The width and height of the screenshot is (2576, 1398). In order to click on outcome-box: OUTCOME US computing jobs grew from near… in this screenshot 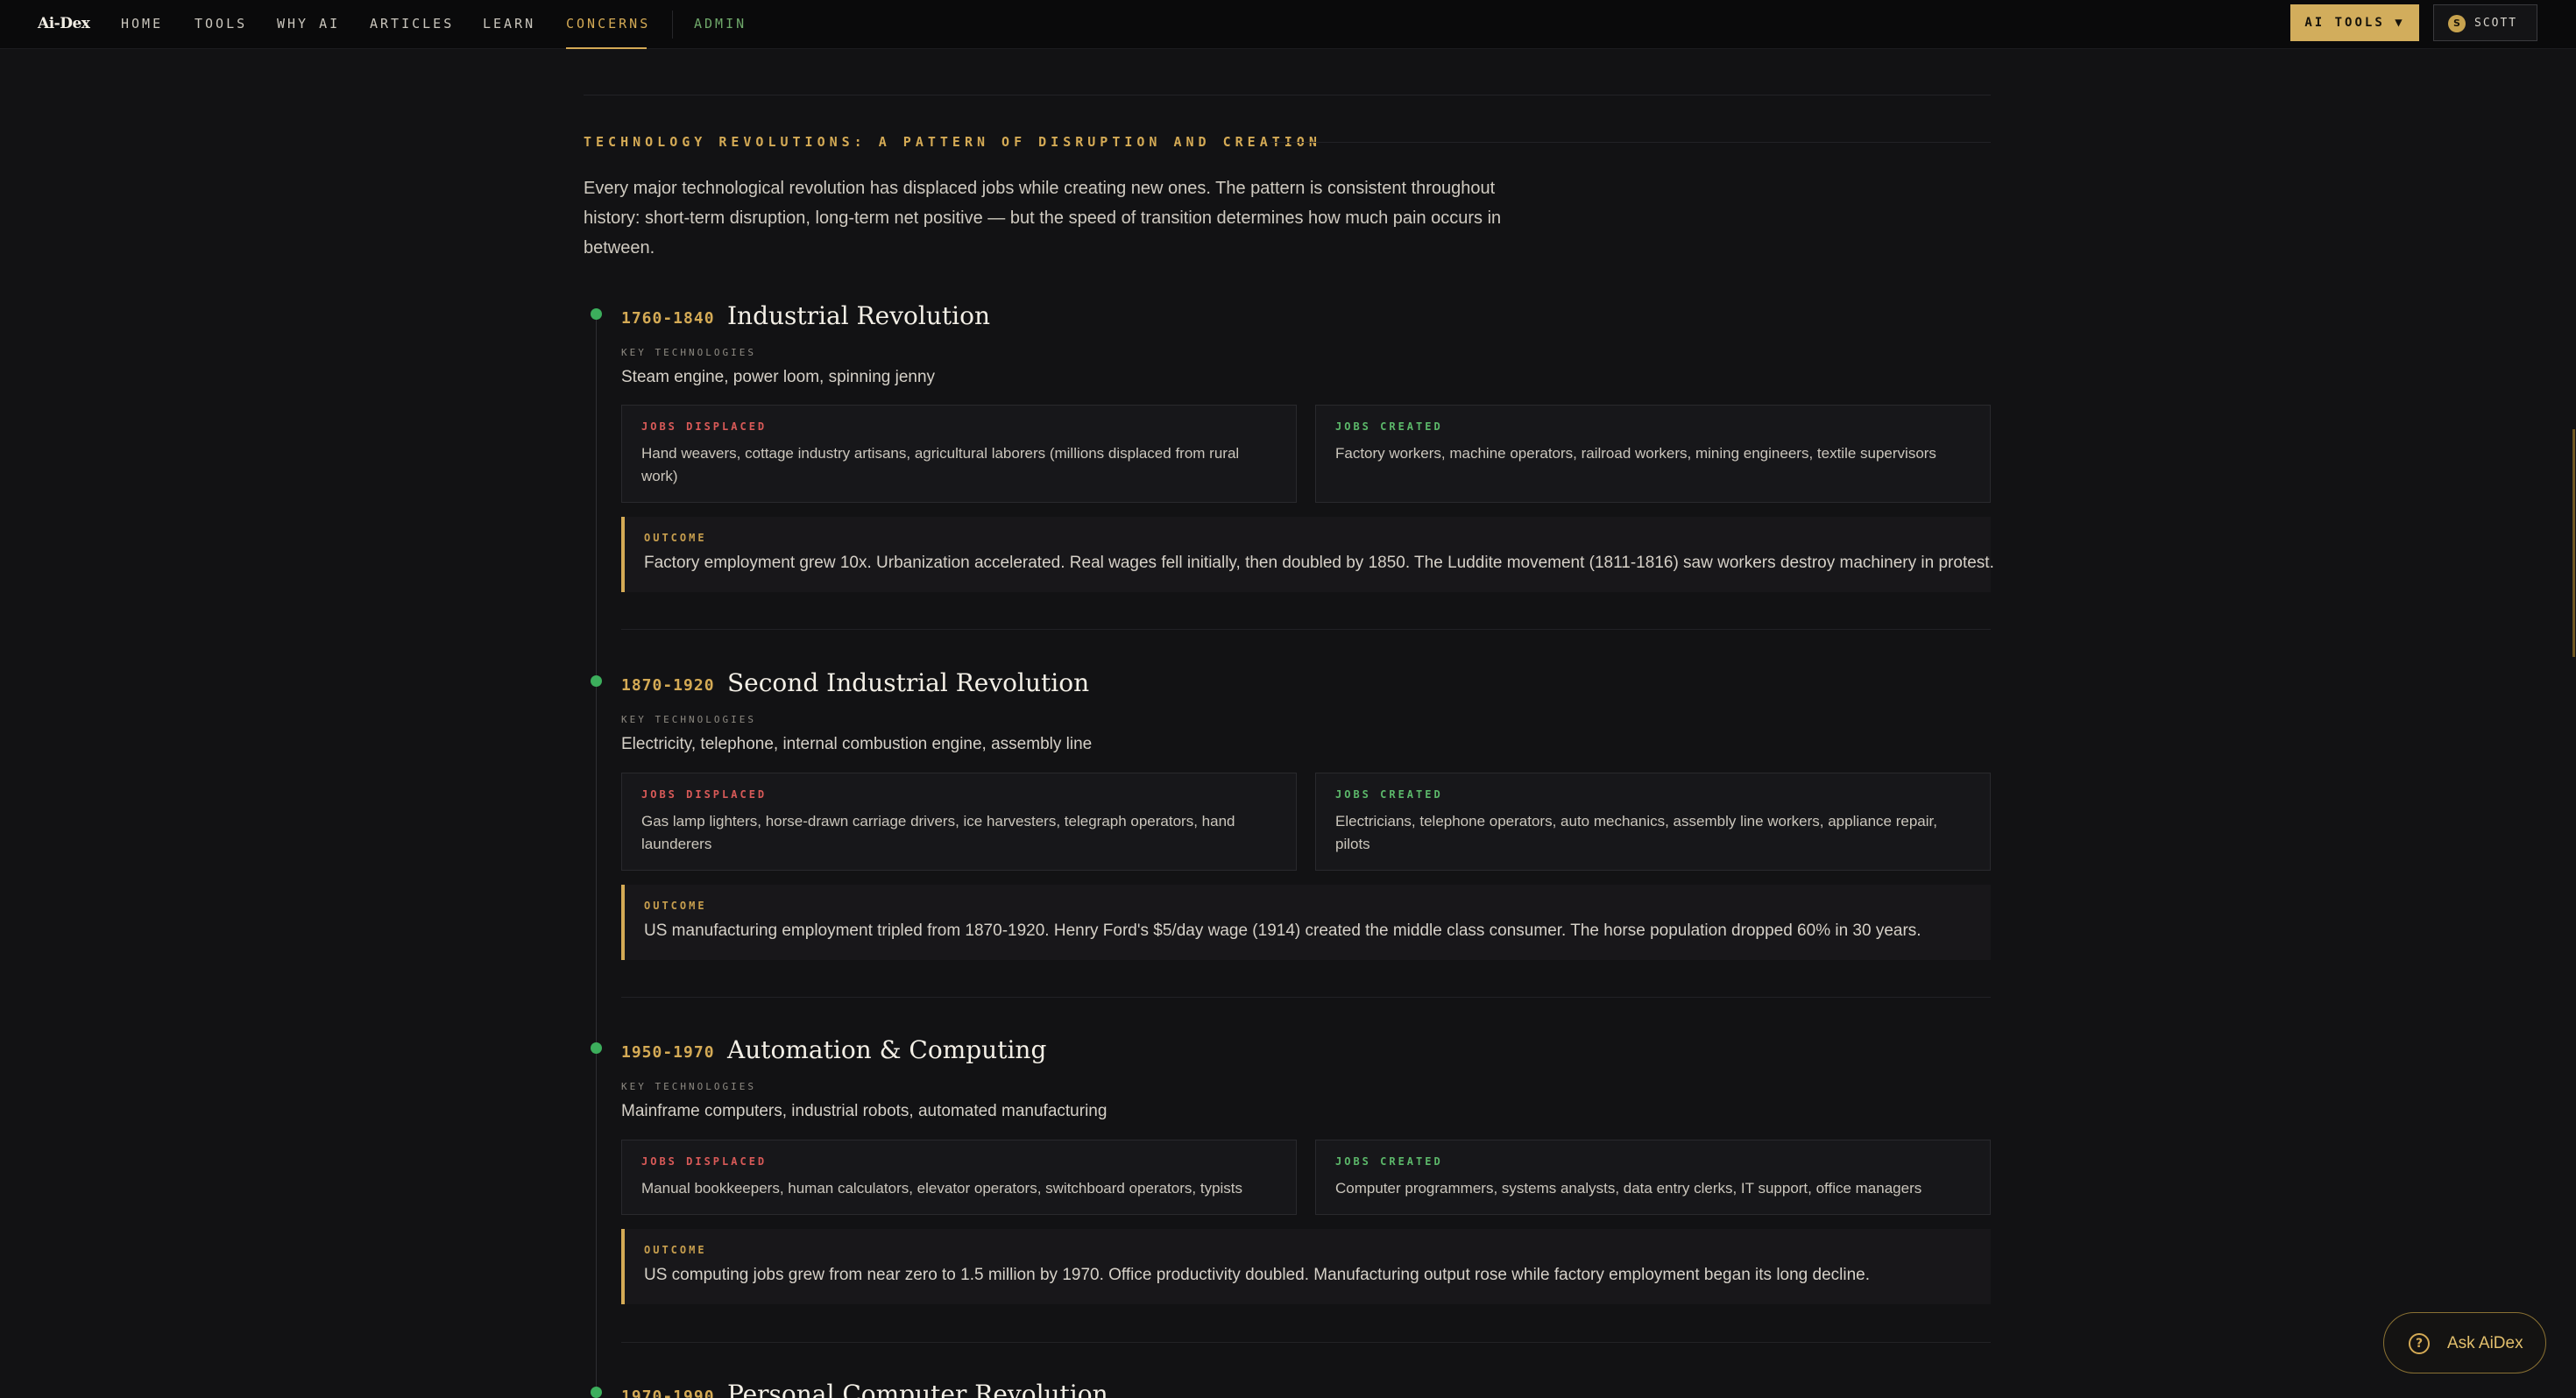, I will do `click(1306, 1266)`.